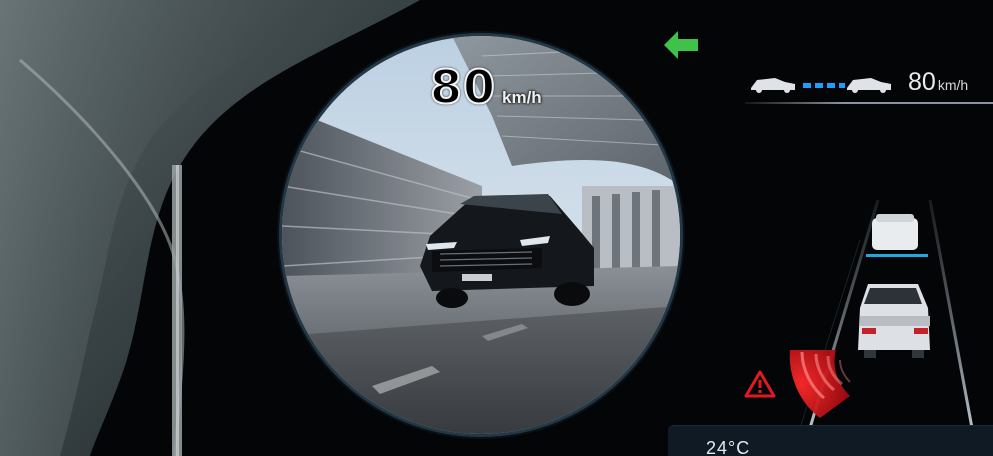 The height and width of the screenshot is (456, 993). What do you see at coordinates (953, 85) in the screenshot?
I see `cruise-speed-unit: km/h` at bounding box center [953, 85].